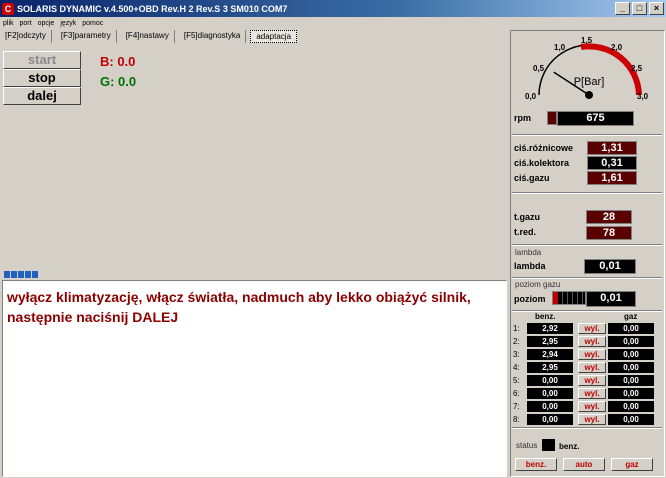 The image size is (666, 478). What do you see at coordinates (92, 23) in the screenshot?
I see `menu-help: pomoc` at bounding box center [92, 23].